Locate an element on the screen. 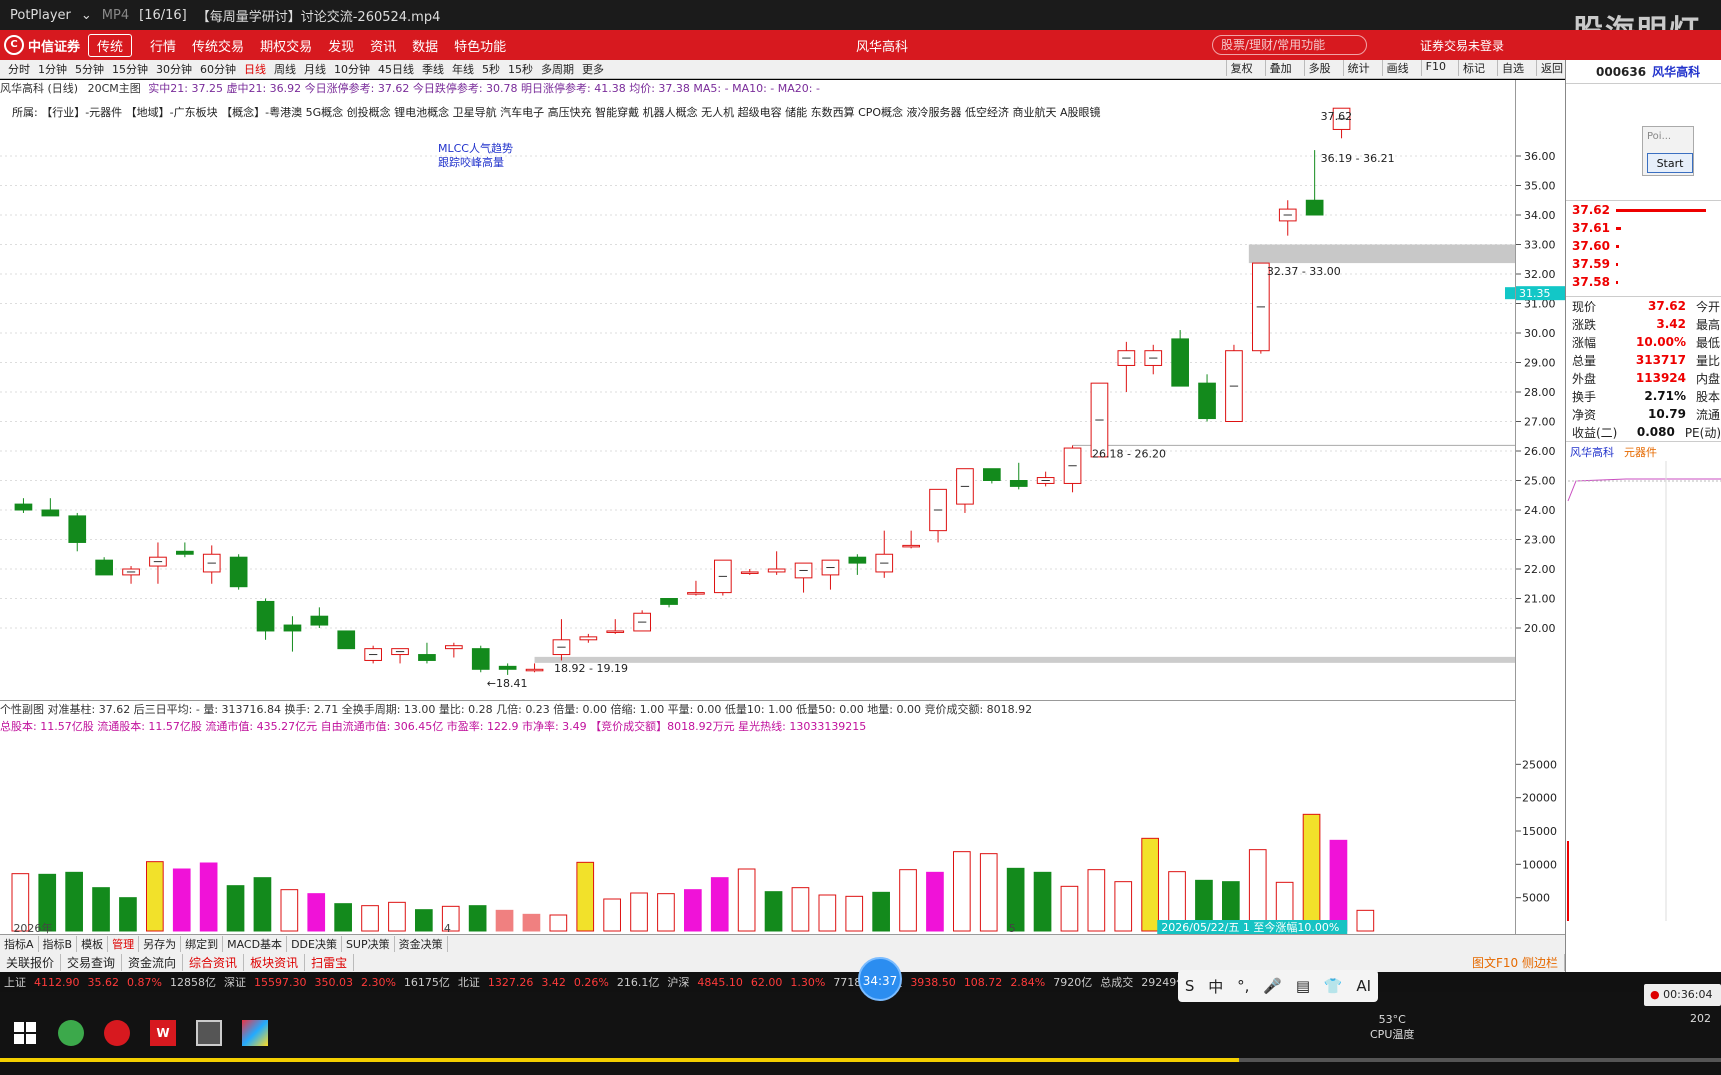 The height and width of the screenshot is (1075, 1721). tool-F10: F10 is located at coordinates (1435, 68).